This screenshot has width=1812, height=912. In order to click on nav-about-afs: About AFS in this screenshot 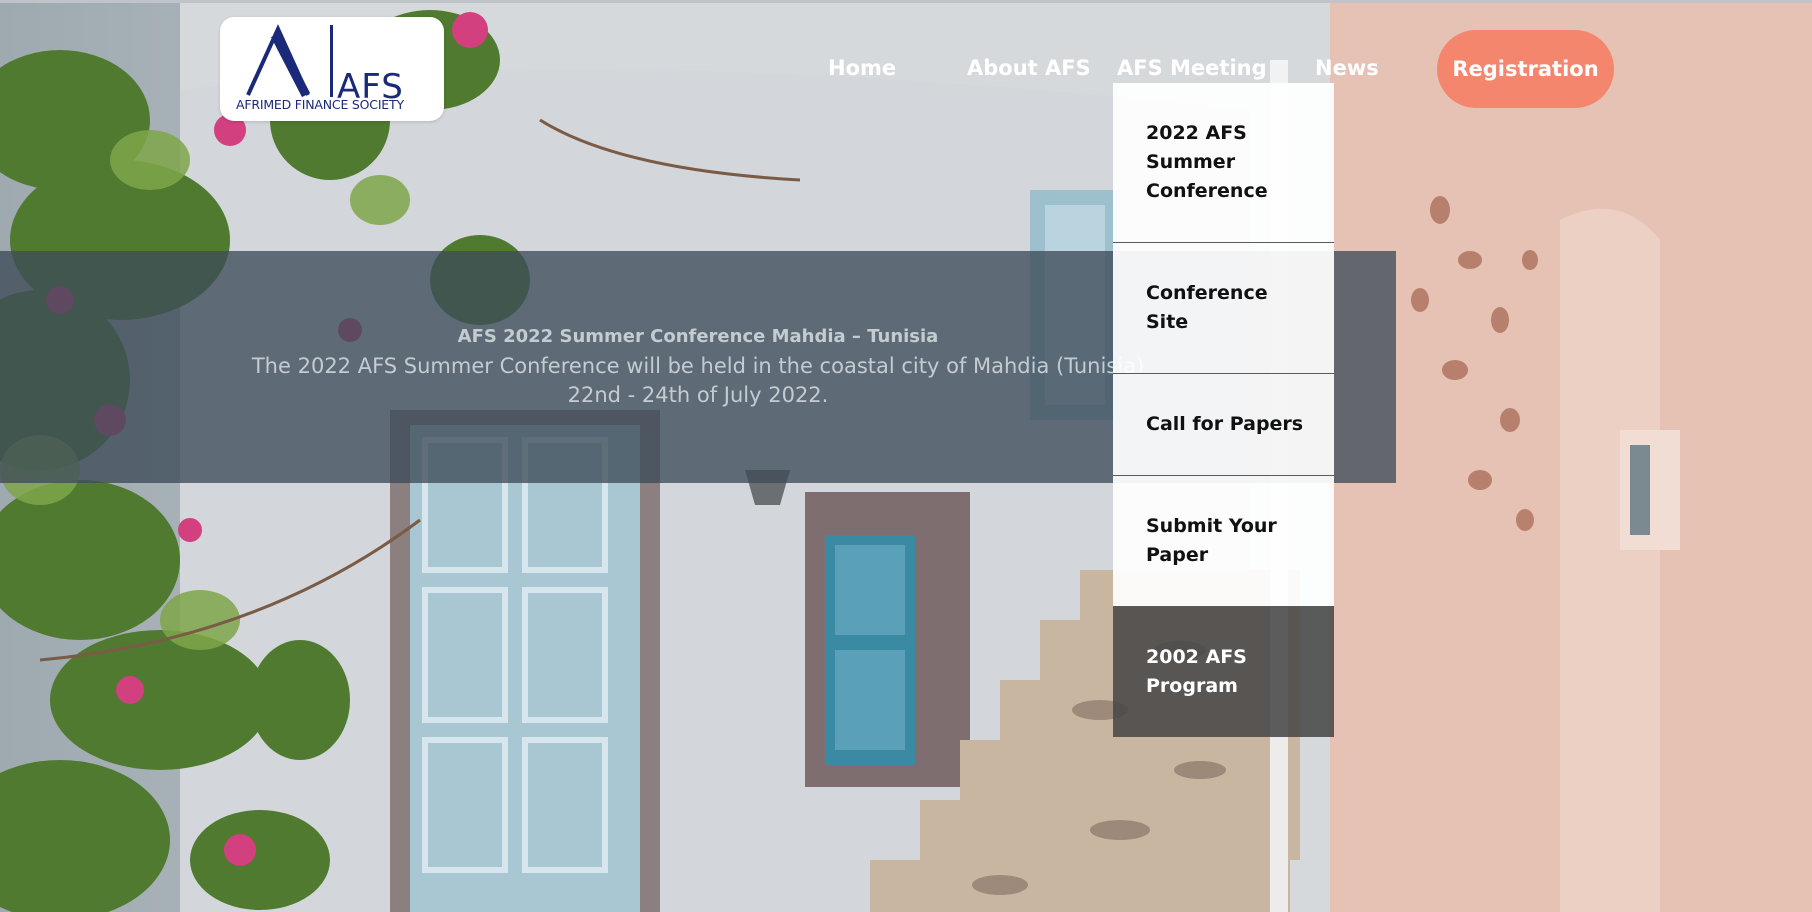, I will do `click(1029, 68)`.